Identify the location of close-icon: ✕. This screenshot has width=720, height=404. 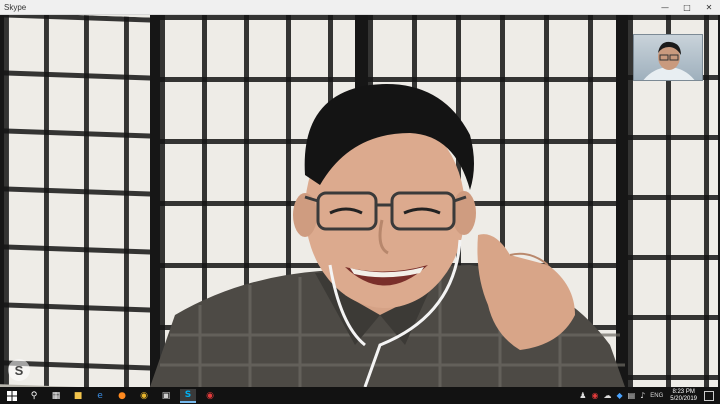
(709, 7).